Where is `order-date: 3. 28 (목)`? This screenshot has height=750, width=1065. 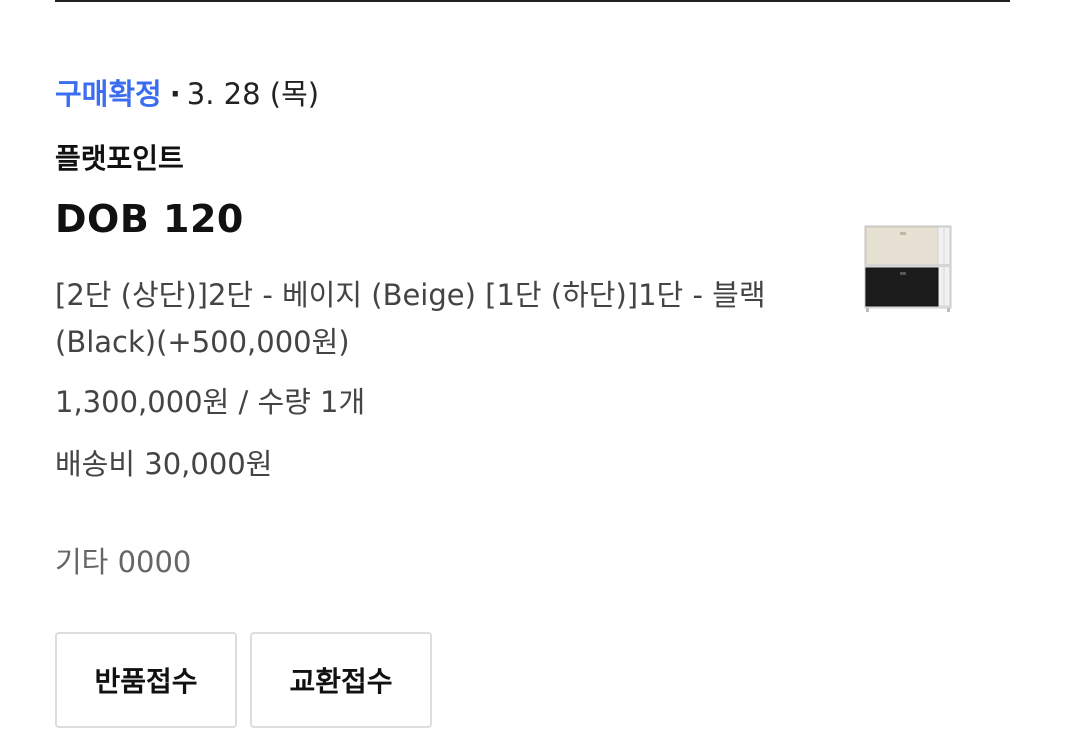
order-date: 3. 28 (목) is located at coordinates (253, 94).